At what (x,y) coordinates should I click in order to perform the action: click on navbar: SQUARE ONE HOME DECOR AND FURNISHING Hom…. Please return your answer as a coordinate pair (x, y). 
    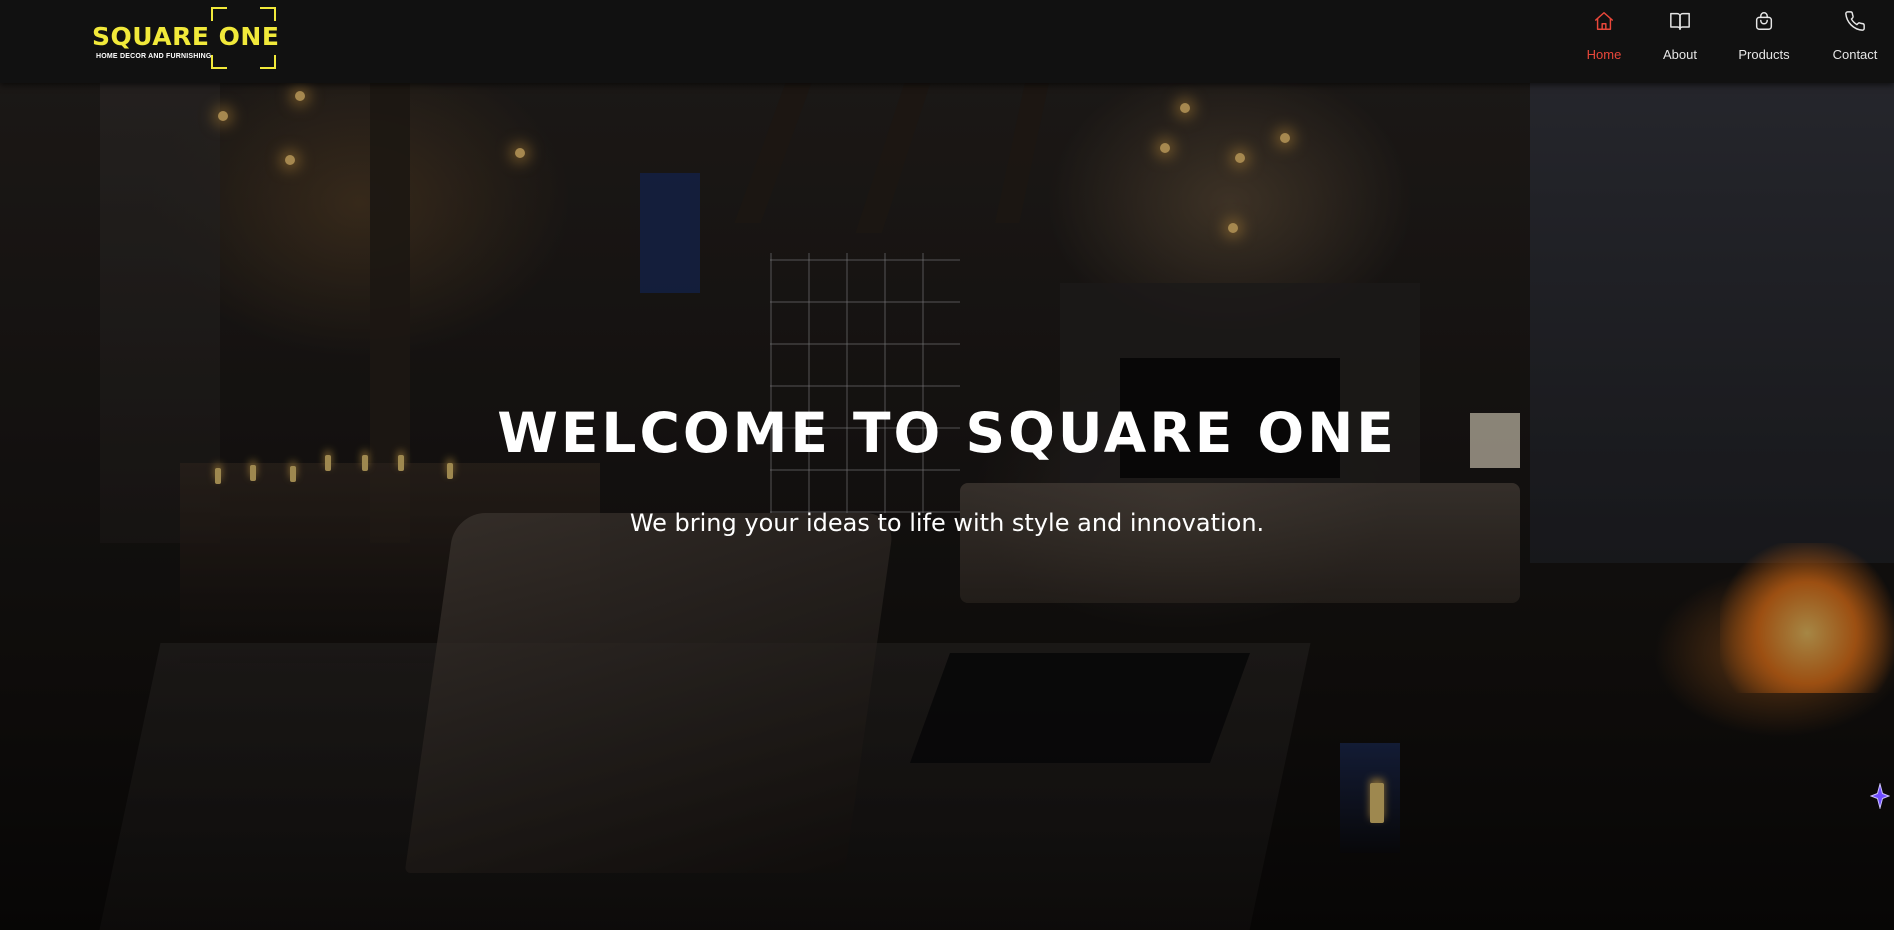
    Looking at the image, I should click on (947, 41).